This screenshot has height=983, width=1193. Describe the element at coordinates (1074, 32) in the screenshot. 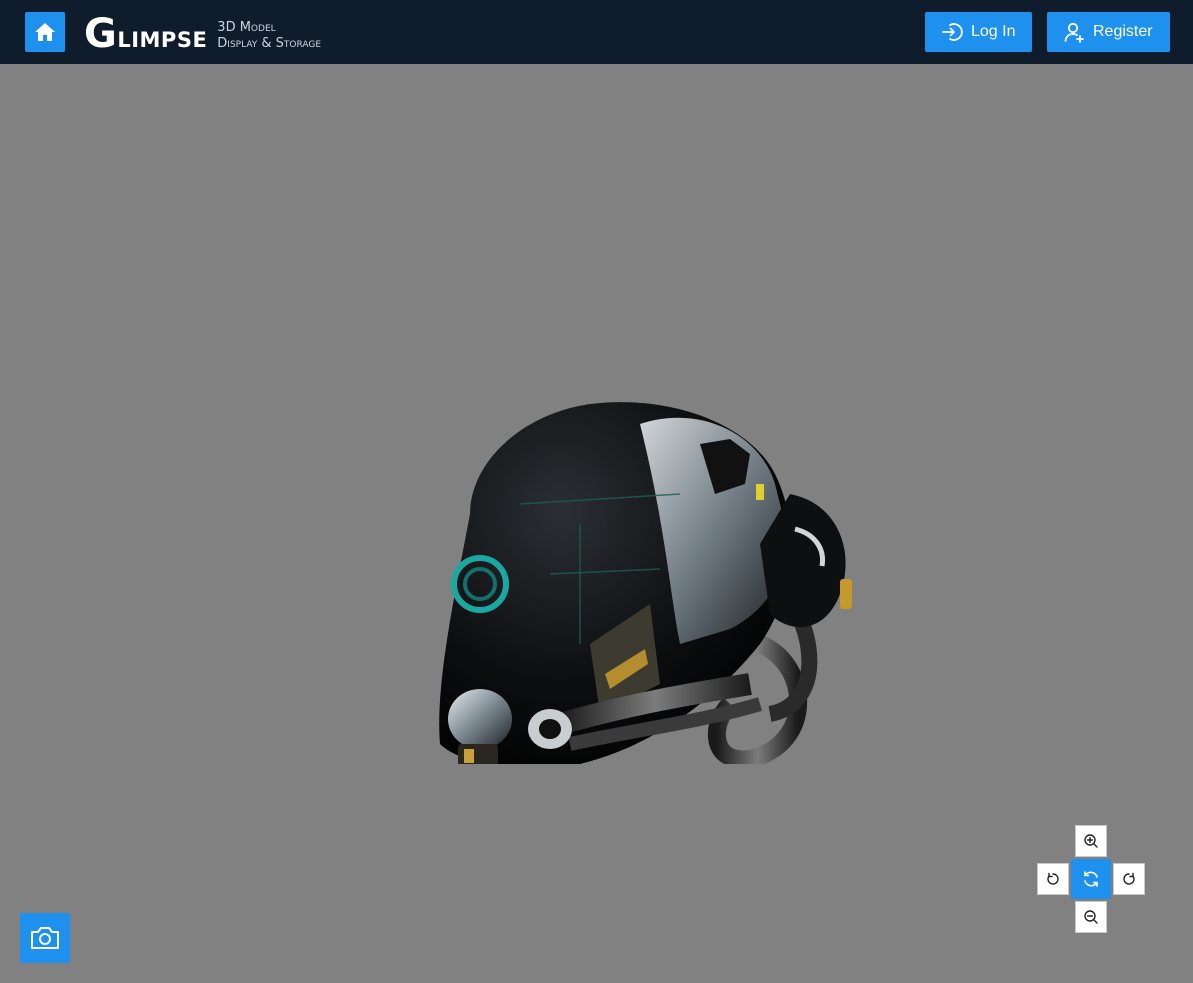

I see `user-plus-icon` at that location.